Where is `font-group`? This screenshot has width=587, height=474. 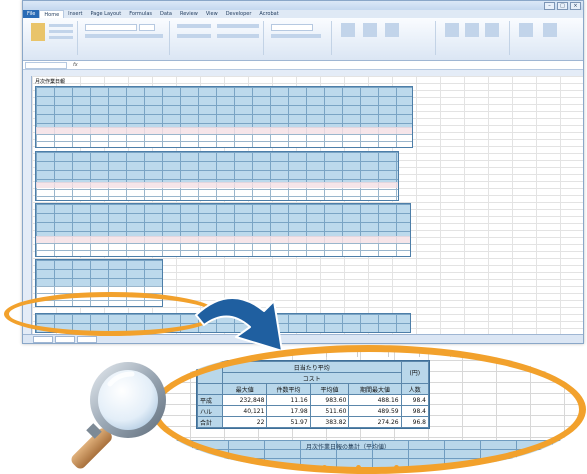
font-group is located at coordinates (125, 38).